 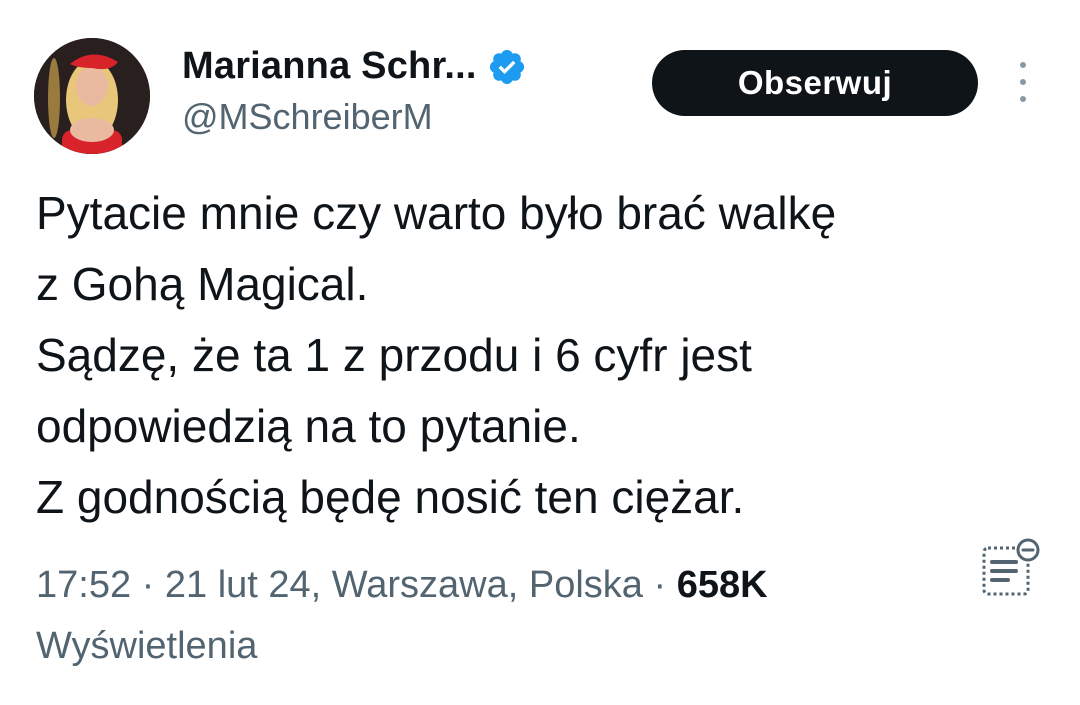 I want to click on views-count: 658K, so click(x=722, y=585).